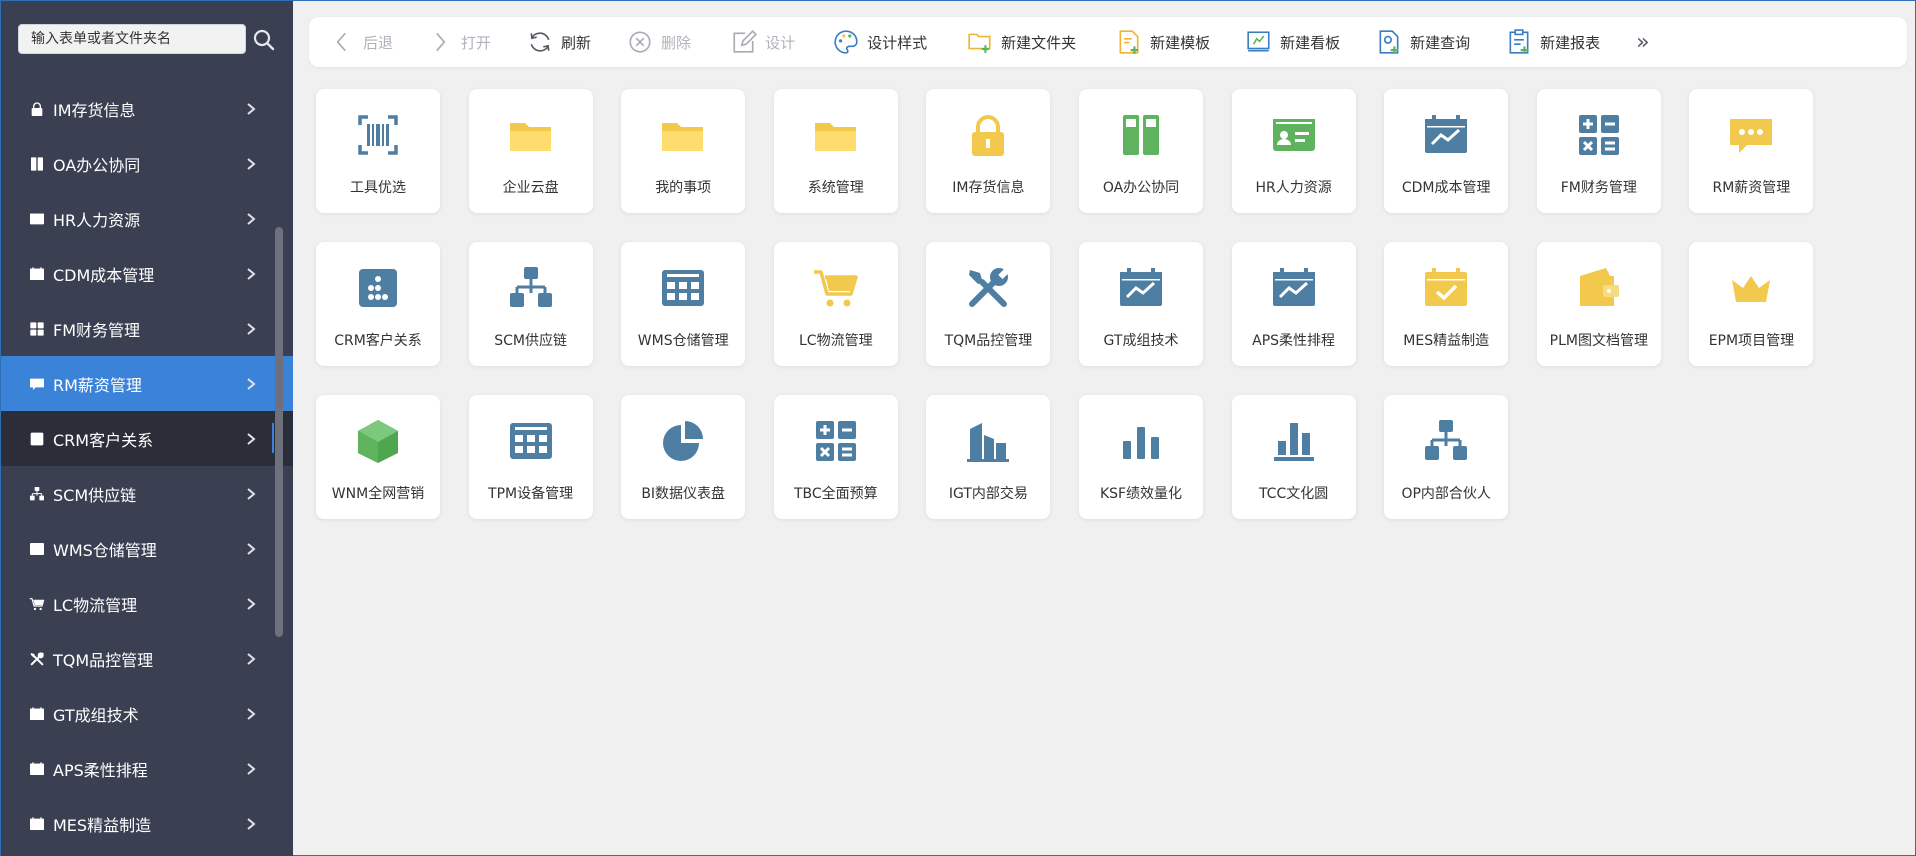  Describe the element at coordinates (147, 658) in the screenshot. I see `sidebar-item: TQM品控管理` at that location.